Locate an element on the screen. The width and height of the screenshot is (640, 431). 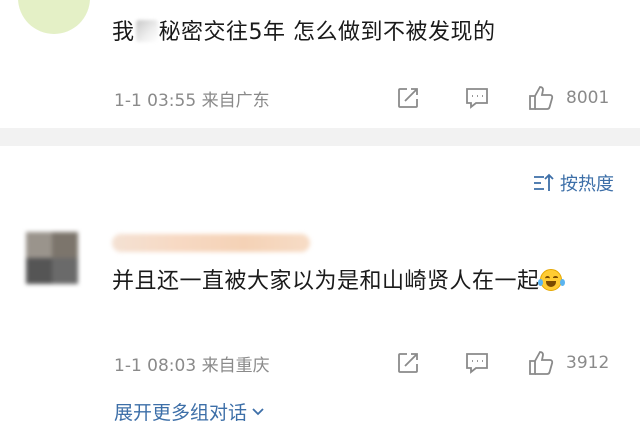
like-count: 8001 is located at coordinates (588, 98).